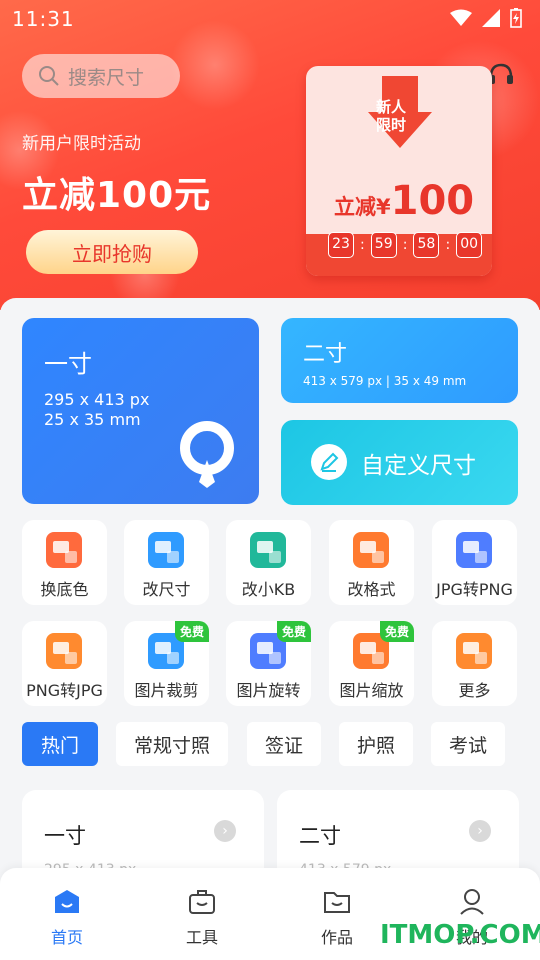 Image resolution: width=540 pixels, height=960 pixels. I want to click on toolbox-icon, so click(202, 902).